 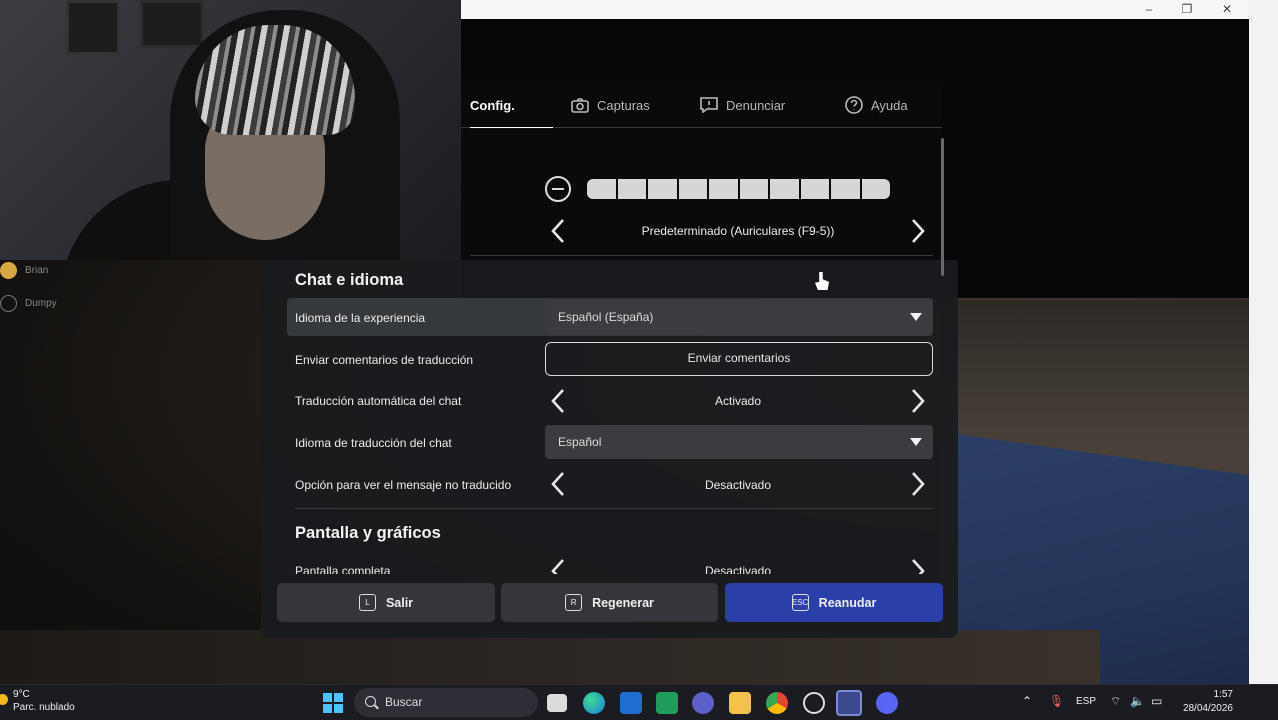 I want to click on player-list-item: Brian, so click(x=24, y=270).